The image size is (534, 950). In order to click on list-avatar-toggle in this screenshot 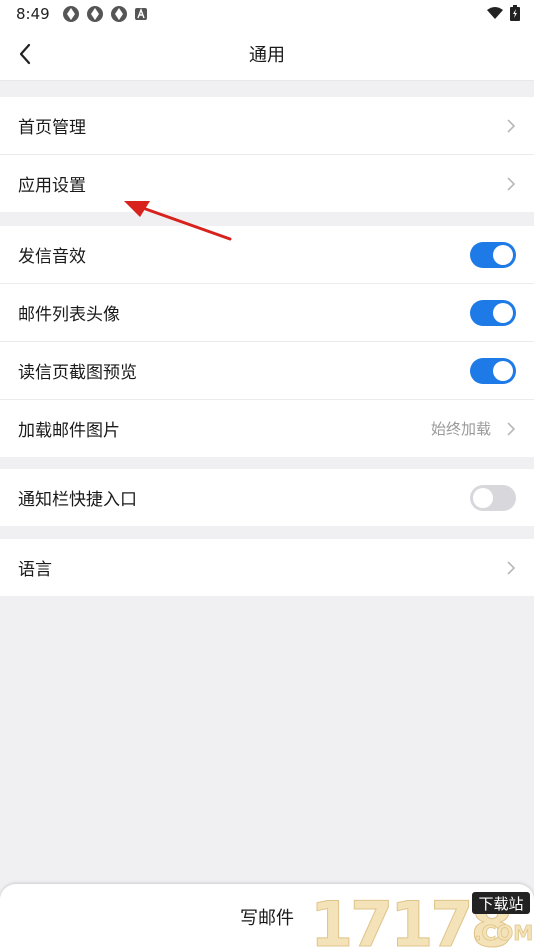, I will do `click(493, 312)`.